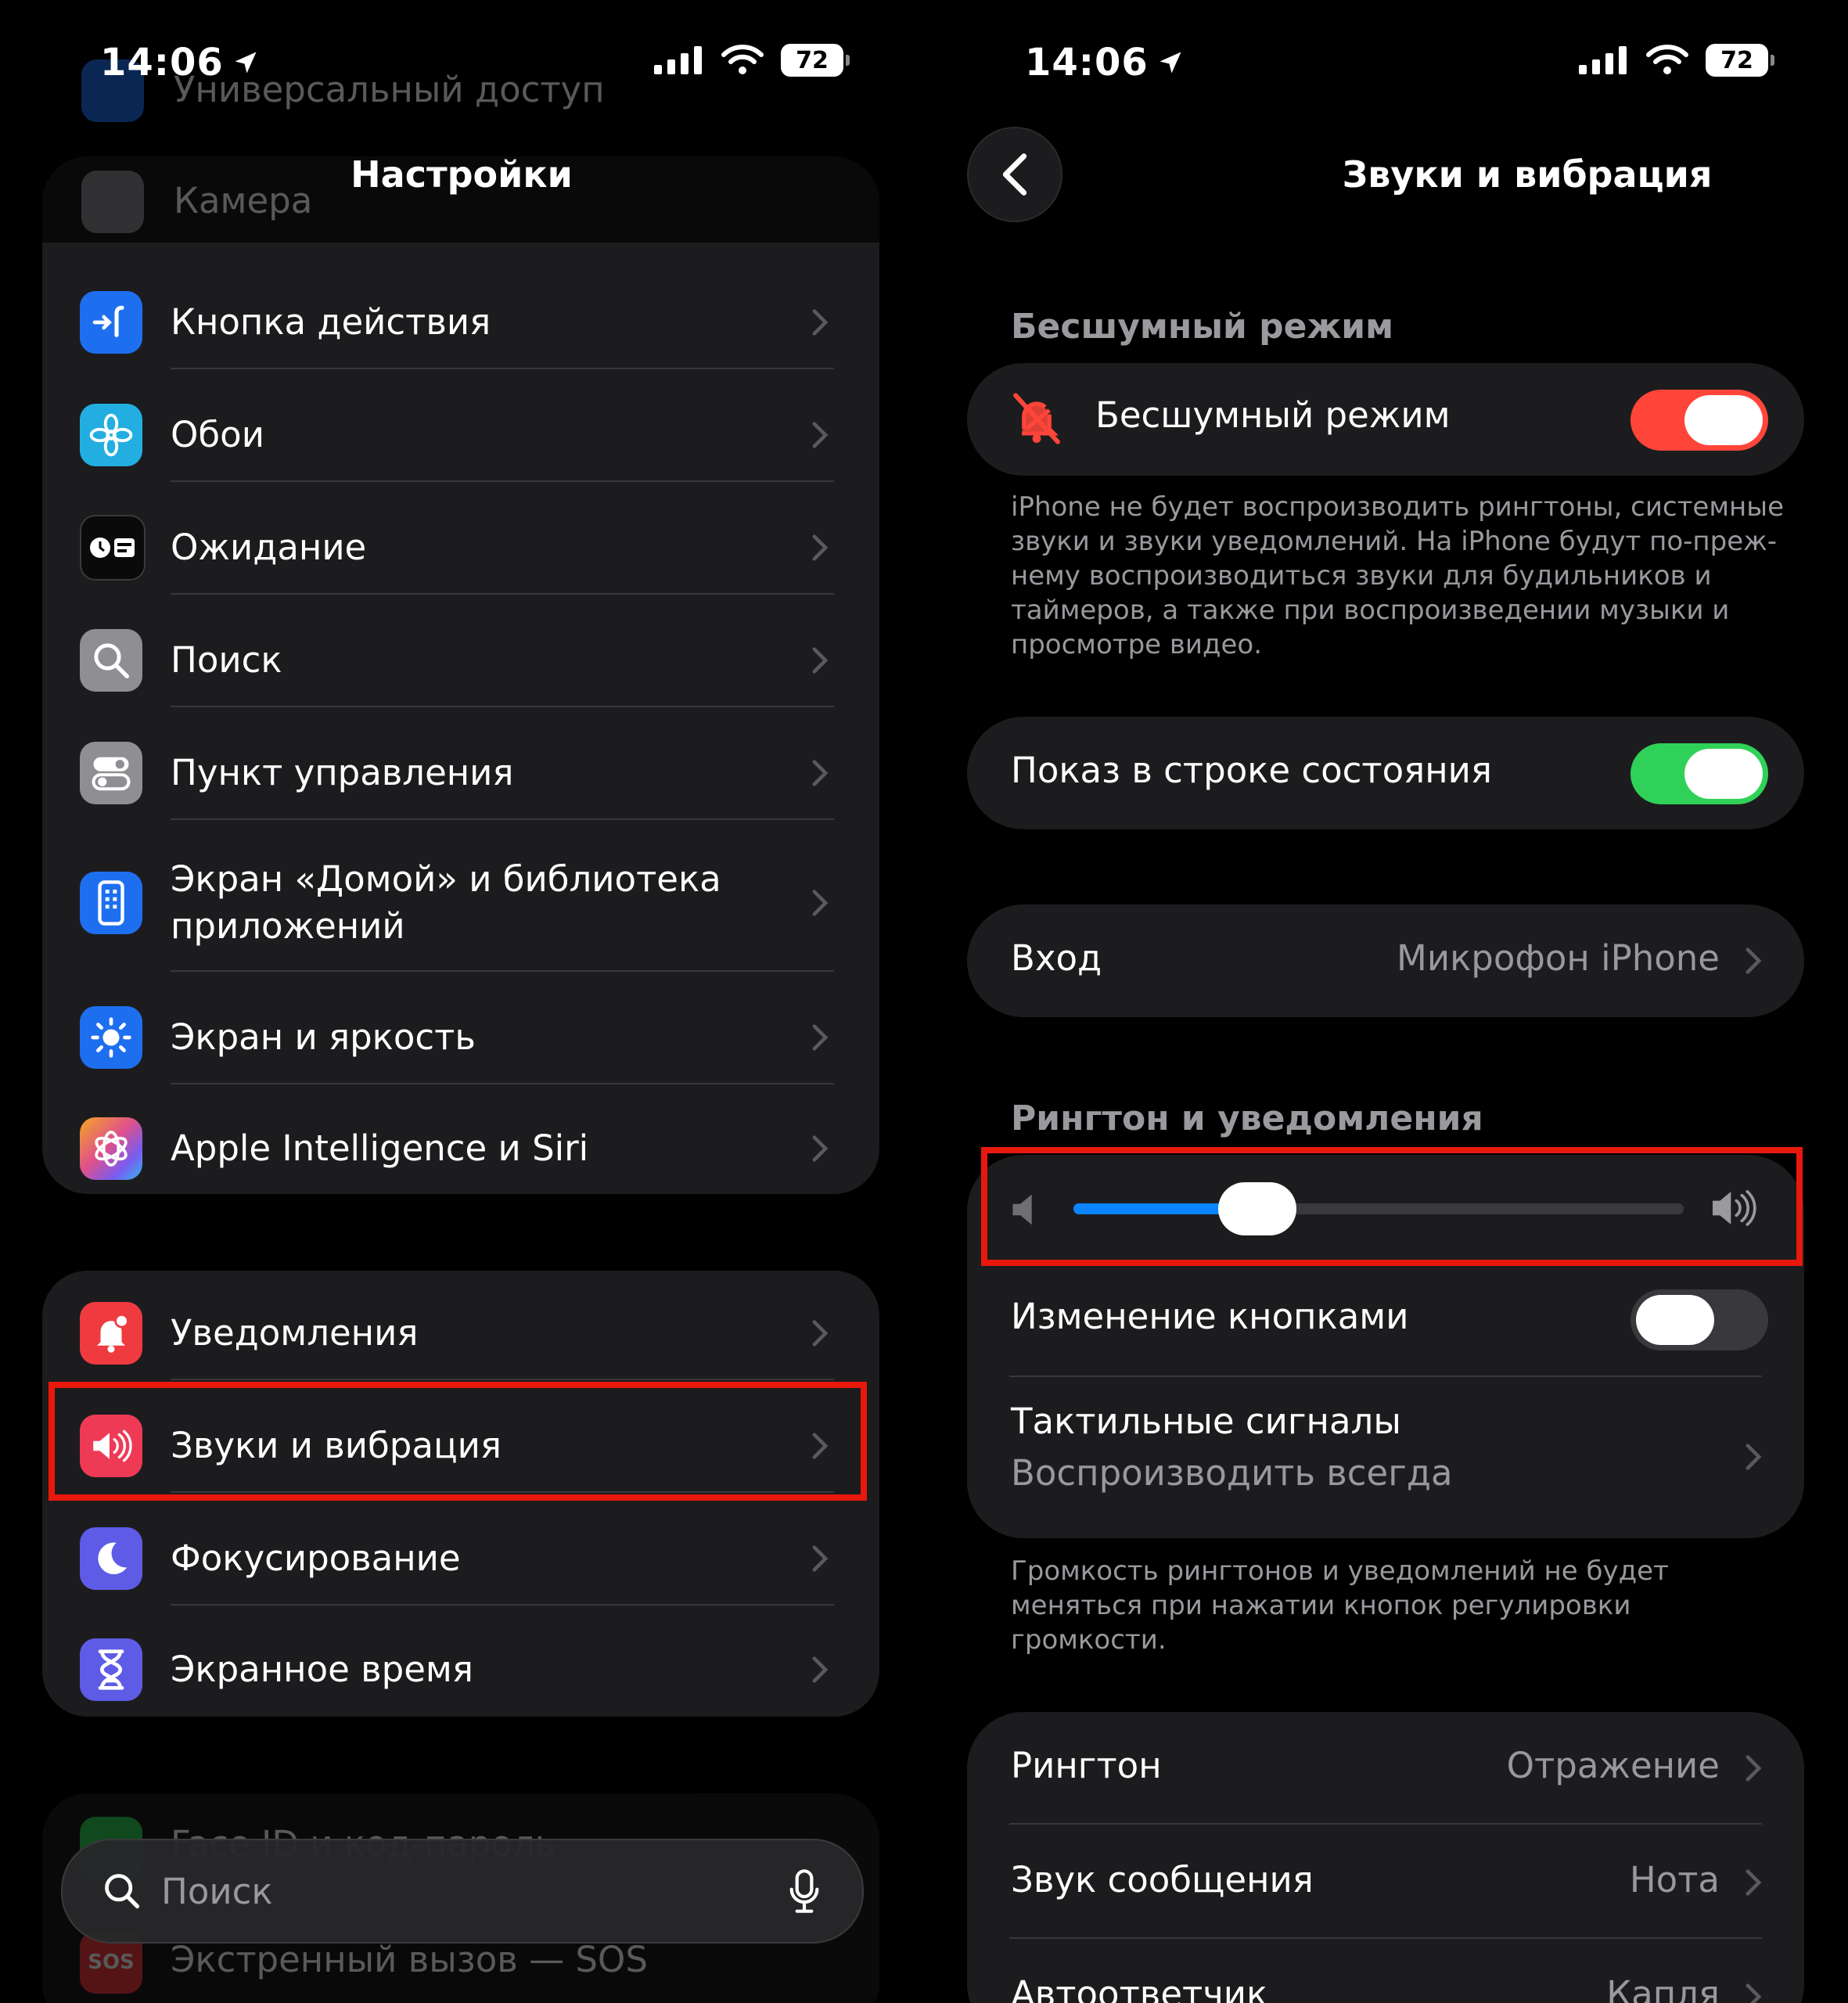 This screenshot has height=2003, width=1848. Describe the element at coordinates (1206, 1422) in the screenshot. I see `haptics-label: Тактильные сигналы` at that location.